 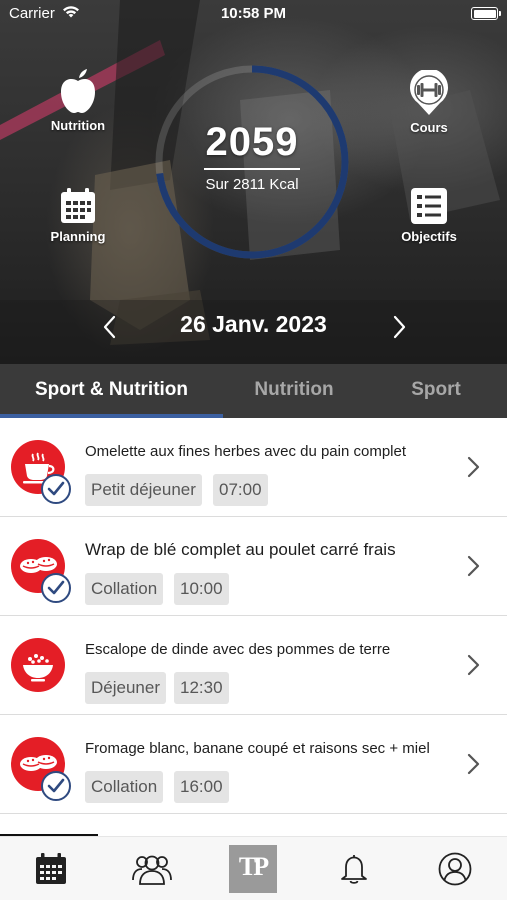 I want to click on nav-logo-button: TP, so click(x=252, y=868).